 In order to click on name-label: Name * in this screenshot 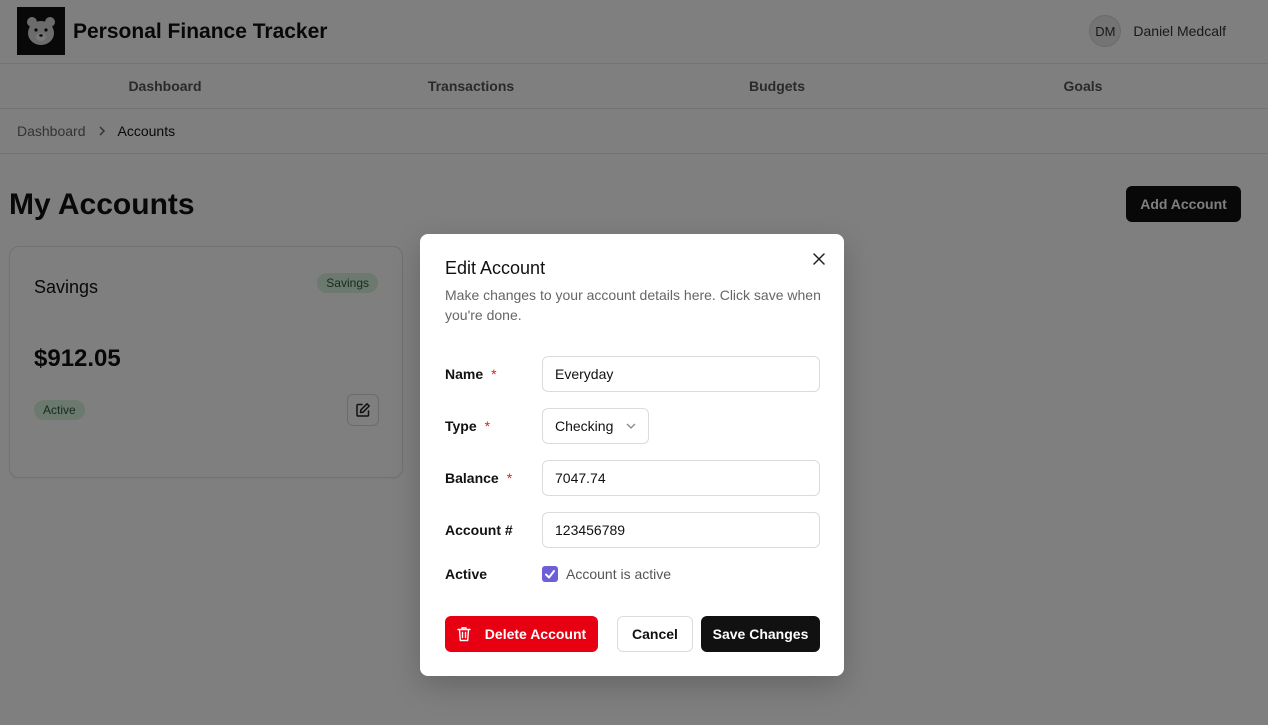, I will do `click(471, 374)`.